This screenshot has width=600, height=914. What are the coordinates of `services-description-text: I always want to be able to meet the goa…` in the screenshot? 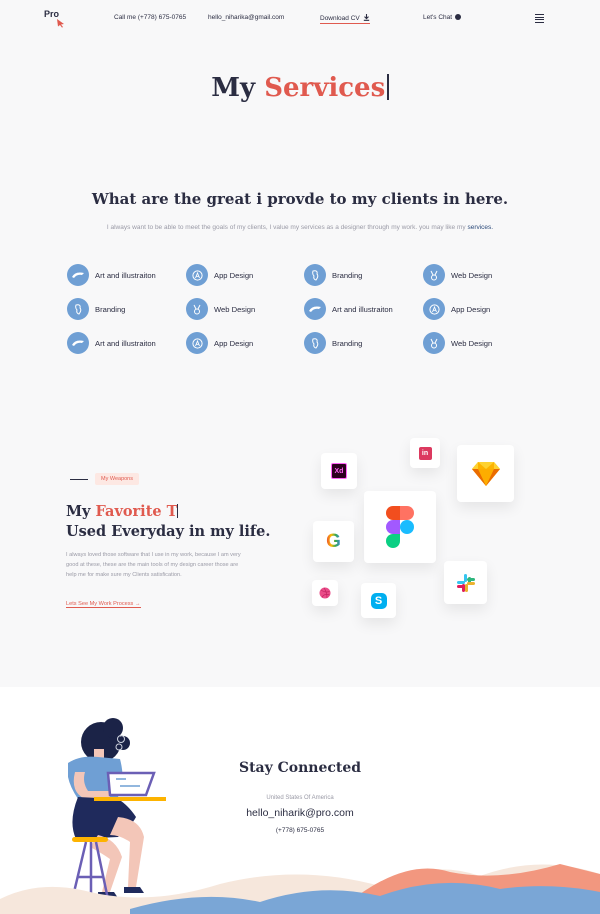 It's located at (286, 227).